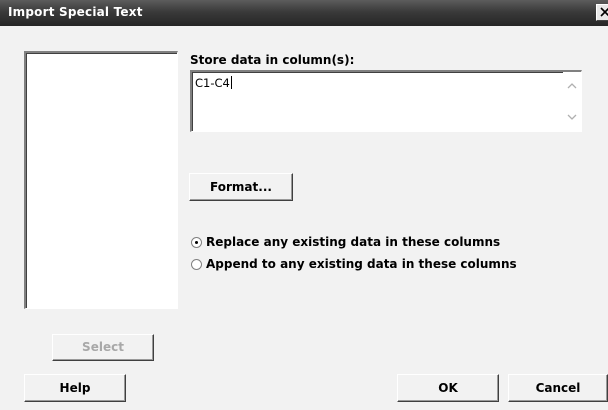 This screenshot has height=410, width=608. What do you see at coordinates (75, 388) in the screenshot?
I see `help-button: Help` at bounding box center [75, 388].